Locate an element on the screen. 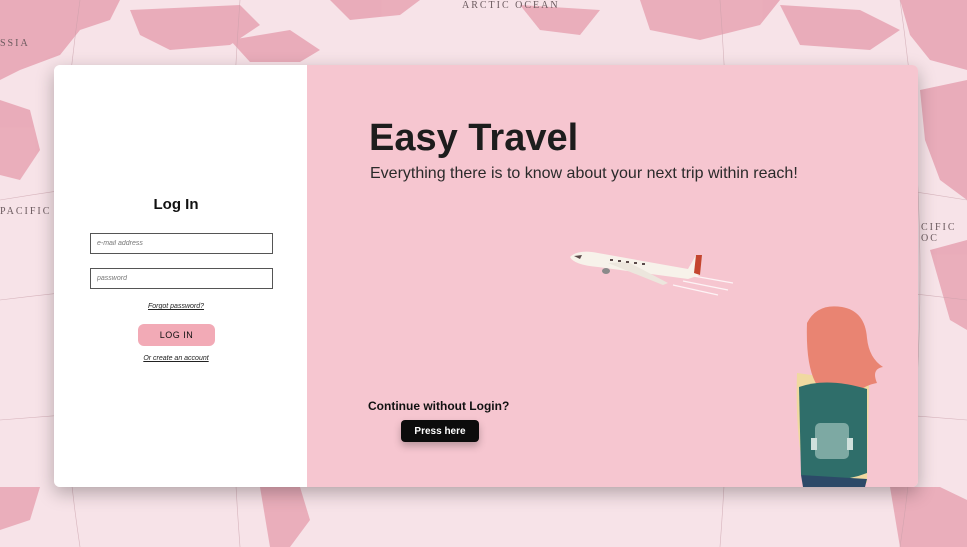  password-field is located at coordinates (181, 278).